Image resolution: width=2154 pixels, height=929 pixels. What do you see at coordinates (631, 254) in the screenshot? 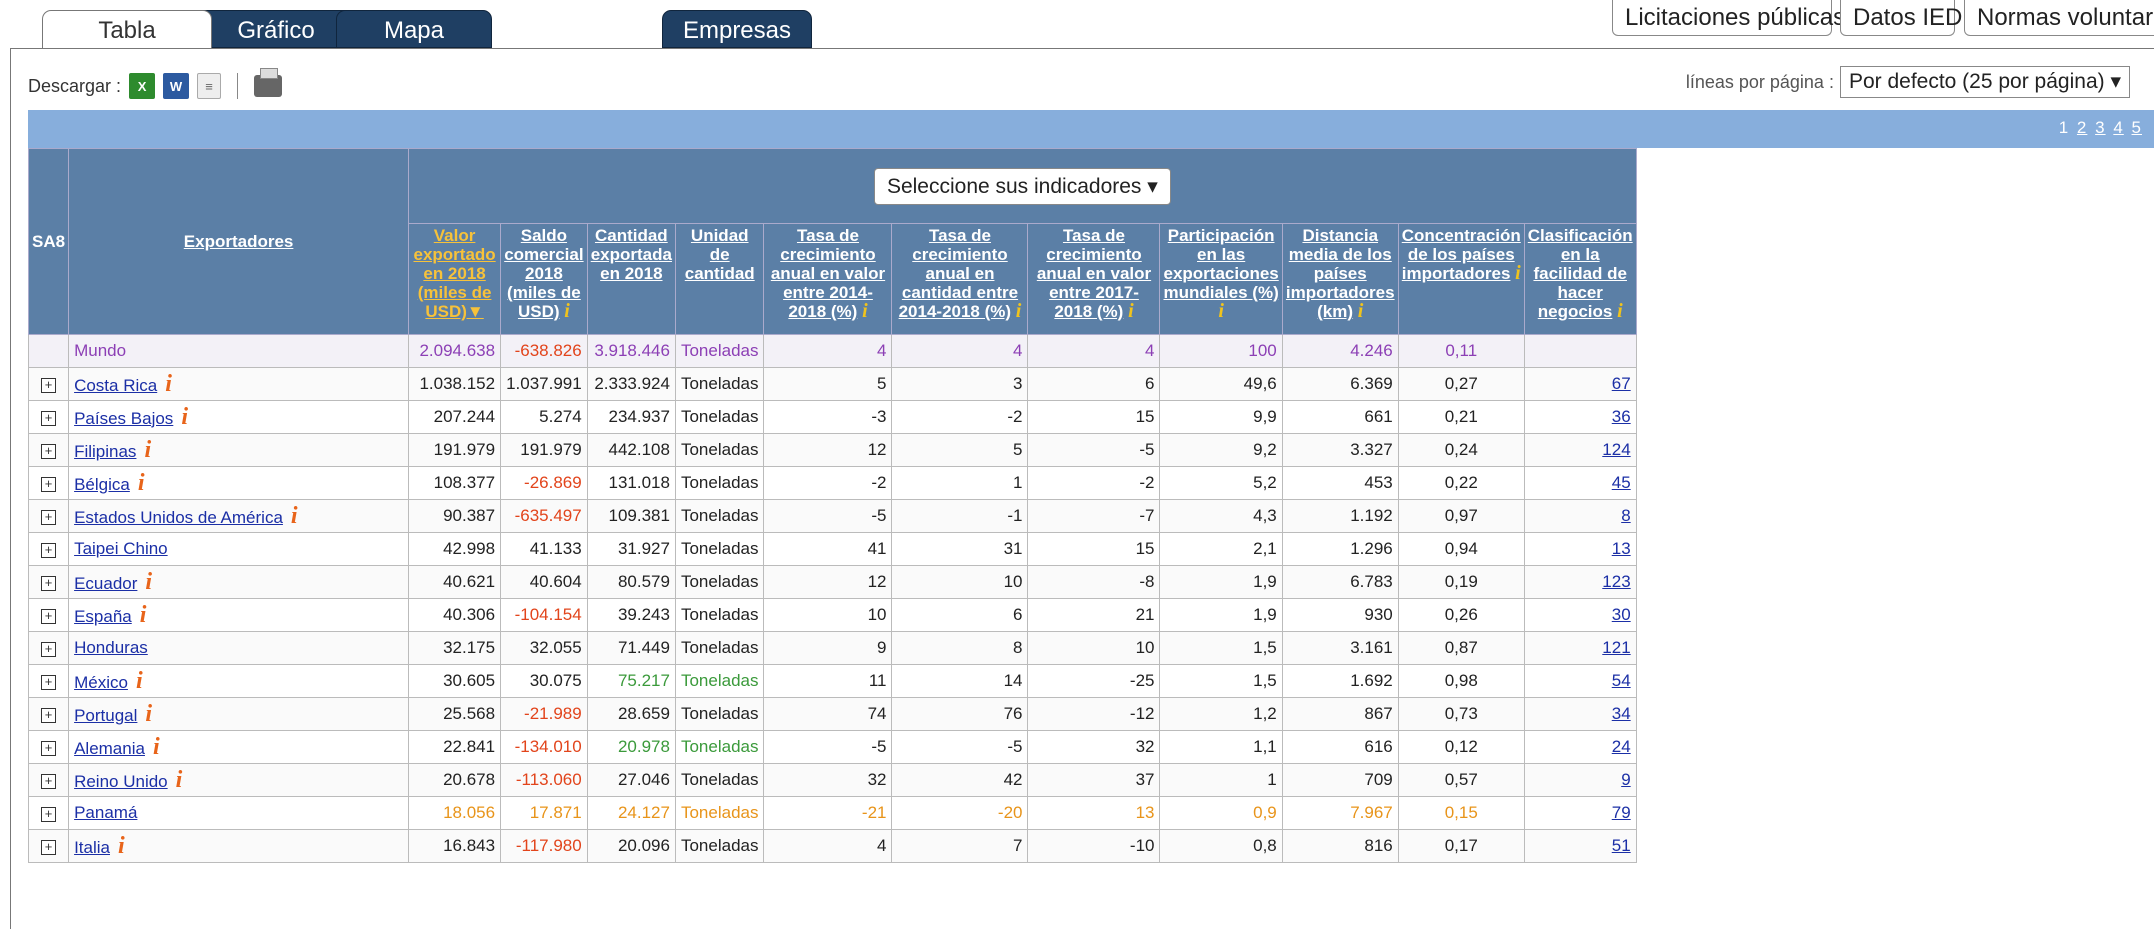
I see `col-cantidad-label: Cantidad exportada en 2018` at bounding box center [631, 254].